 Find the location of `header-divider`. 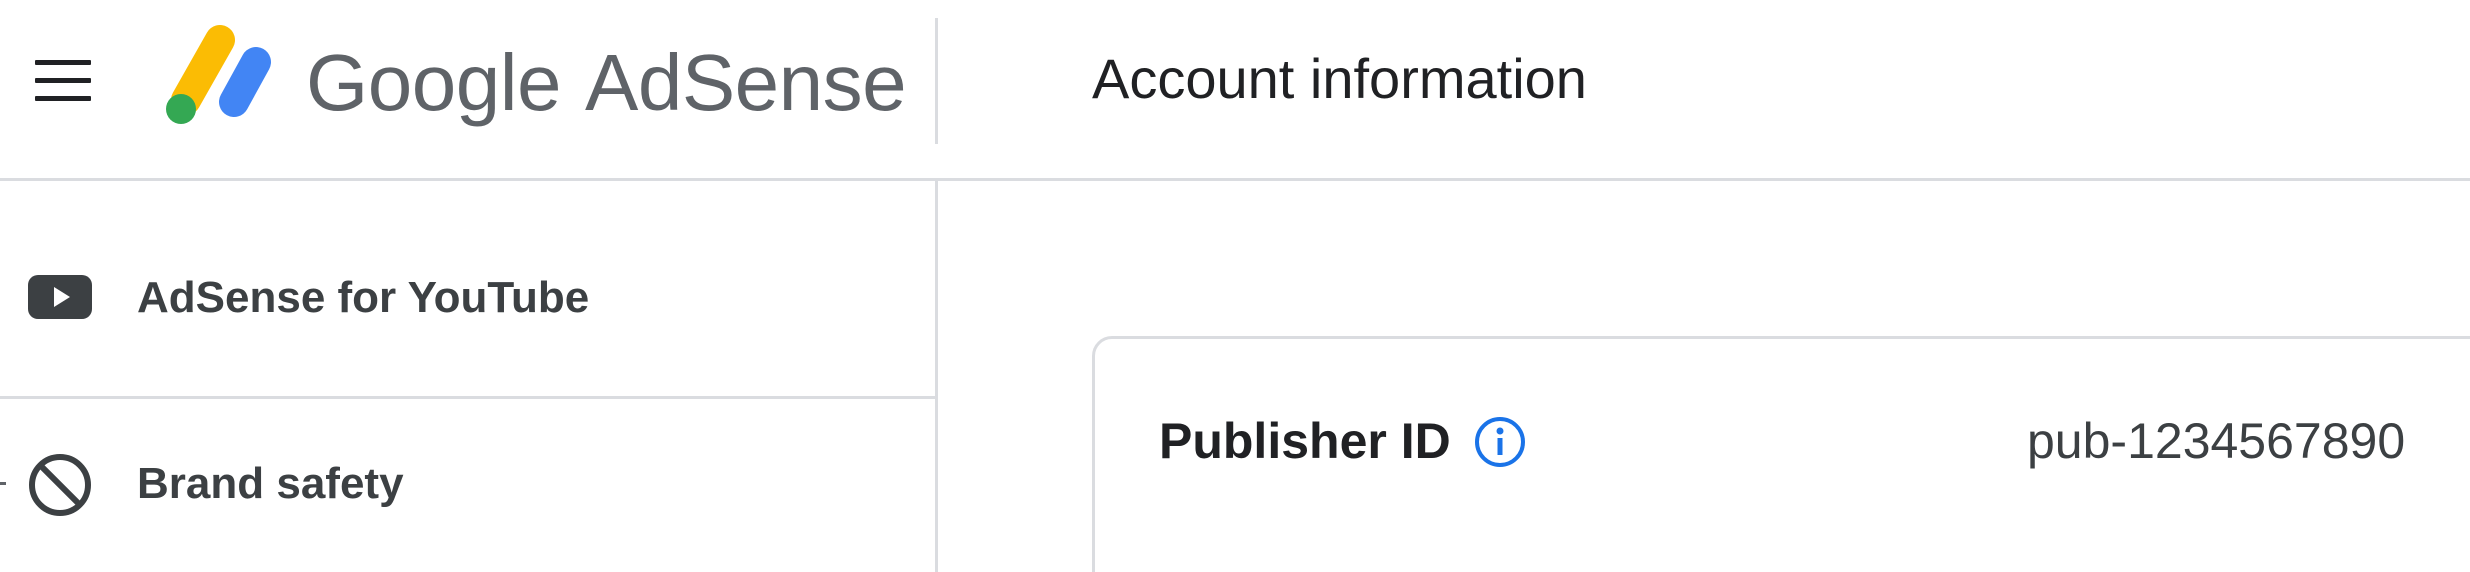

header-divider is located at coordinates (936, 81).